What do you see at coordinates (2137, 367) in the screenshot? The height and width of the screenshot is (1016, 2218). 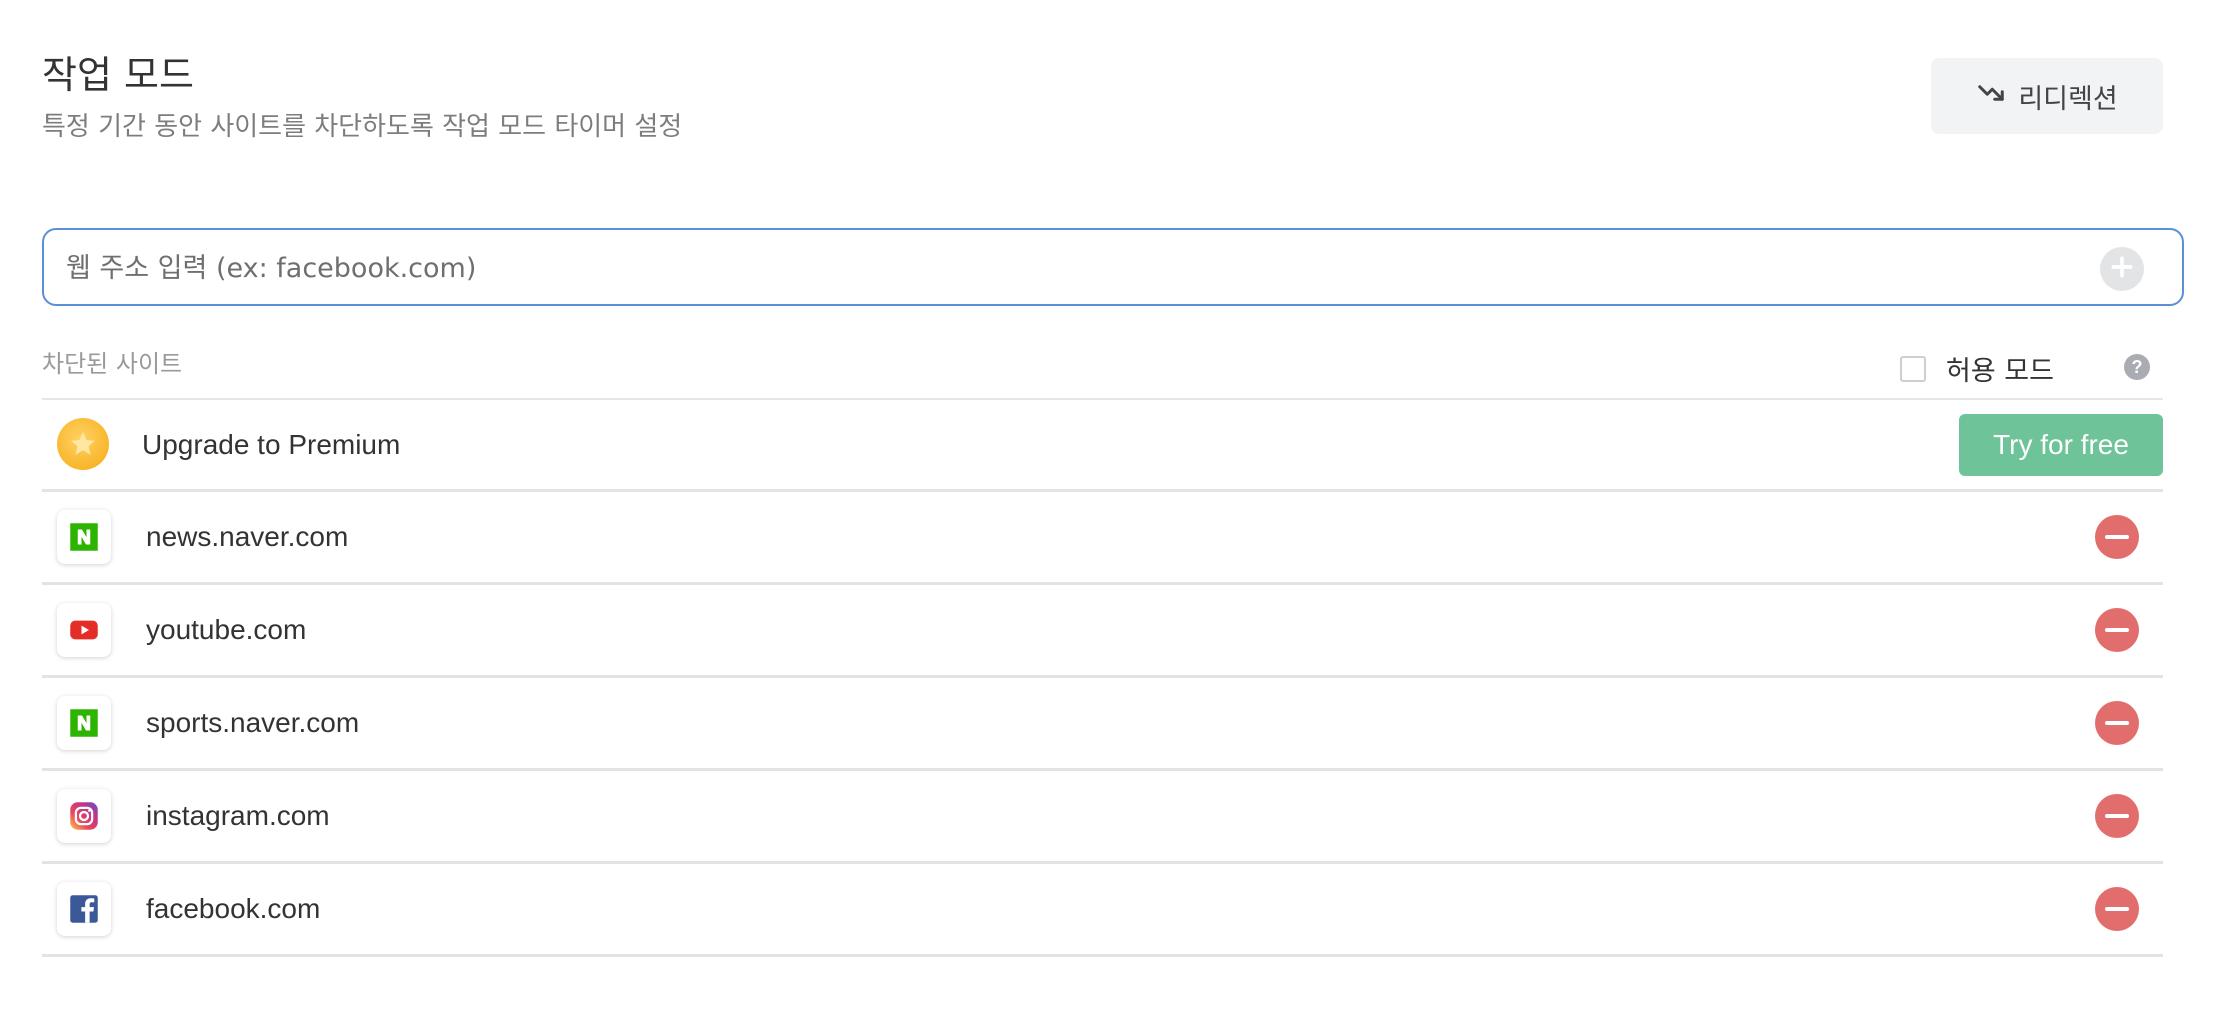 I see `help-icon: ?` at bounding box center [2137, 367].